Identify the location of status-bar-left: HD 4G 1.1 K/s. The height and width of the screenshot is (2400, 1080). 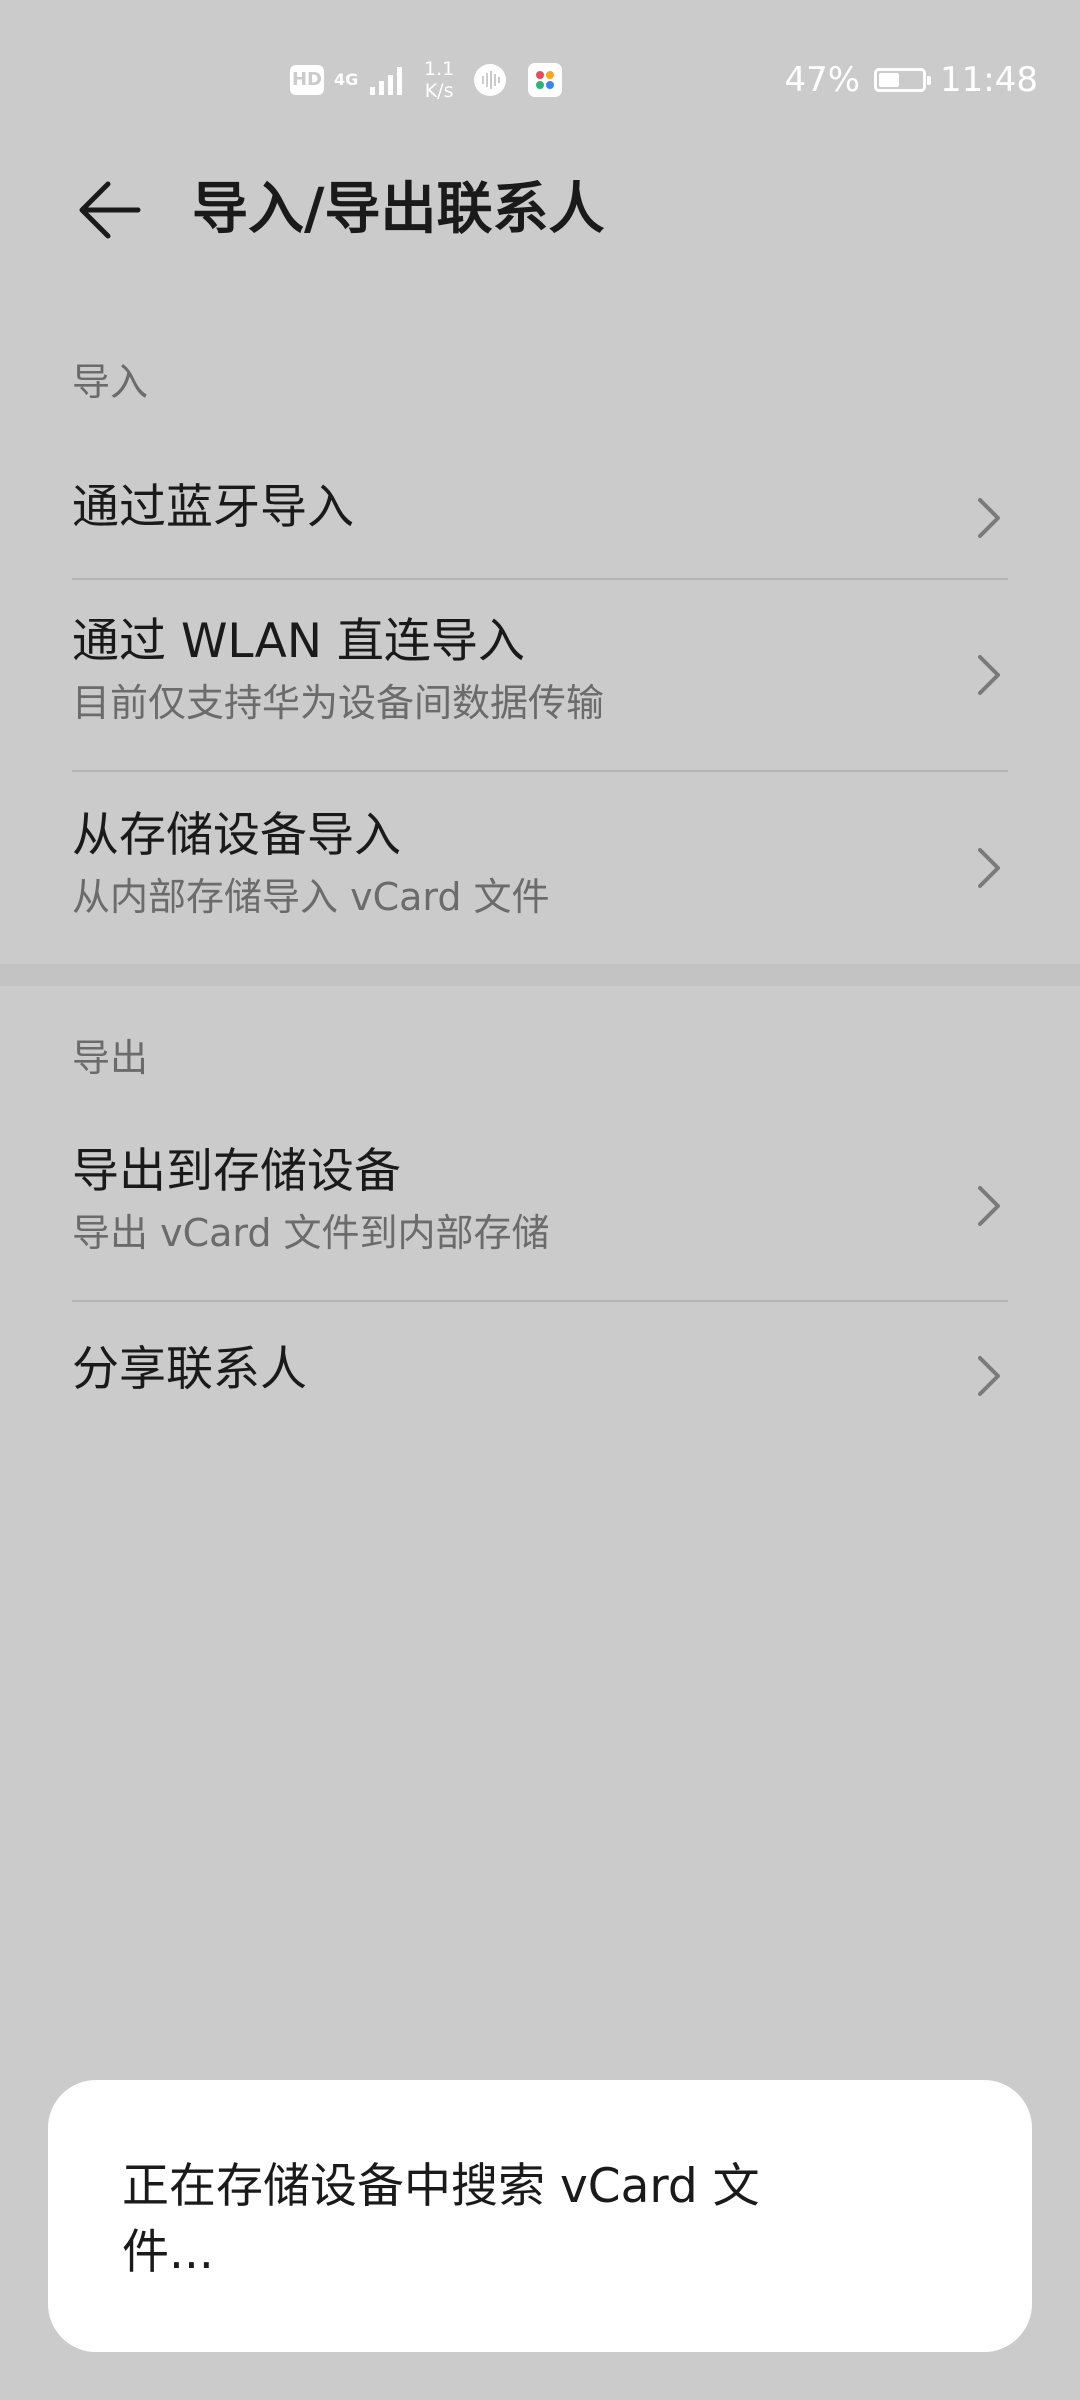
(426, 80).